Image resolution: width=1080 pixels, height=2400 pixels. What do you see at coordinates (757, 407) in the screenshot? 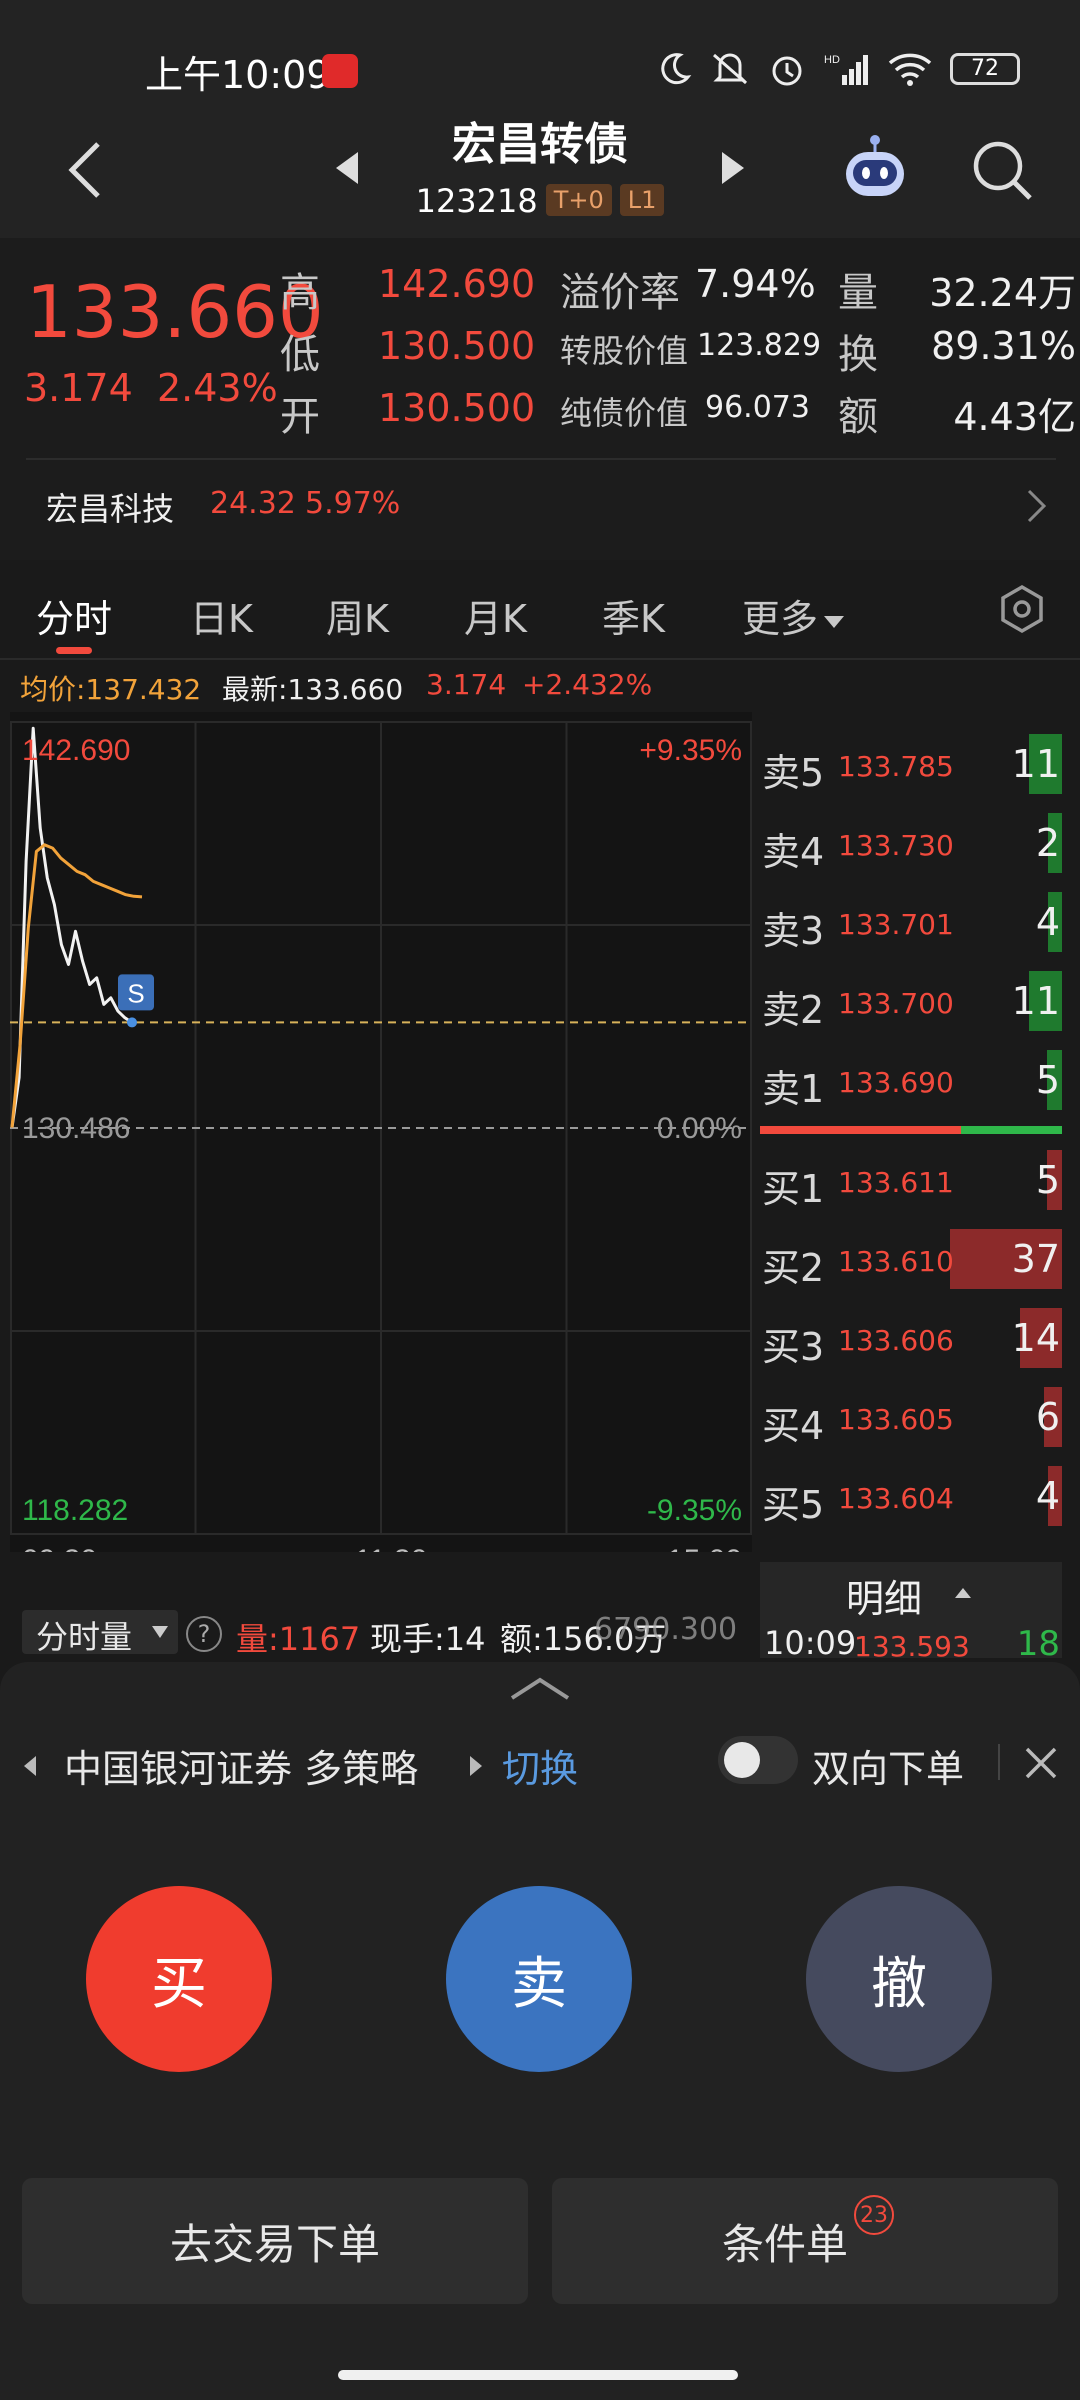
I see `bond-value: 96.073` at bounding box center [757, 407].